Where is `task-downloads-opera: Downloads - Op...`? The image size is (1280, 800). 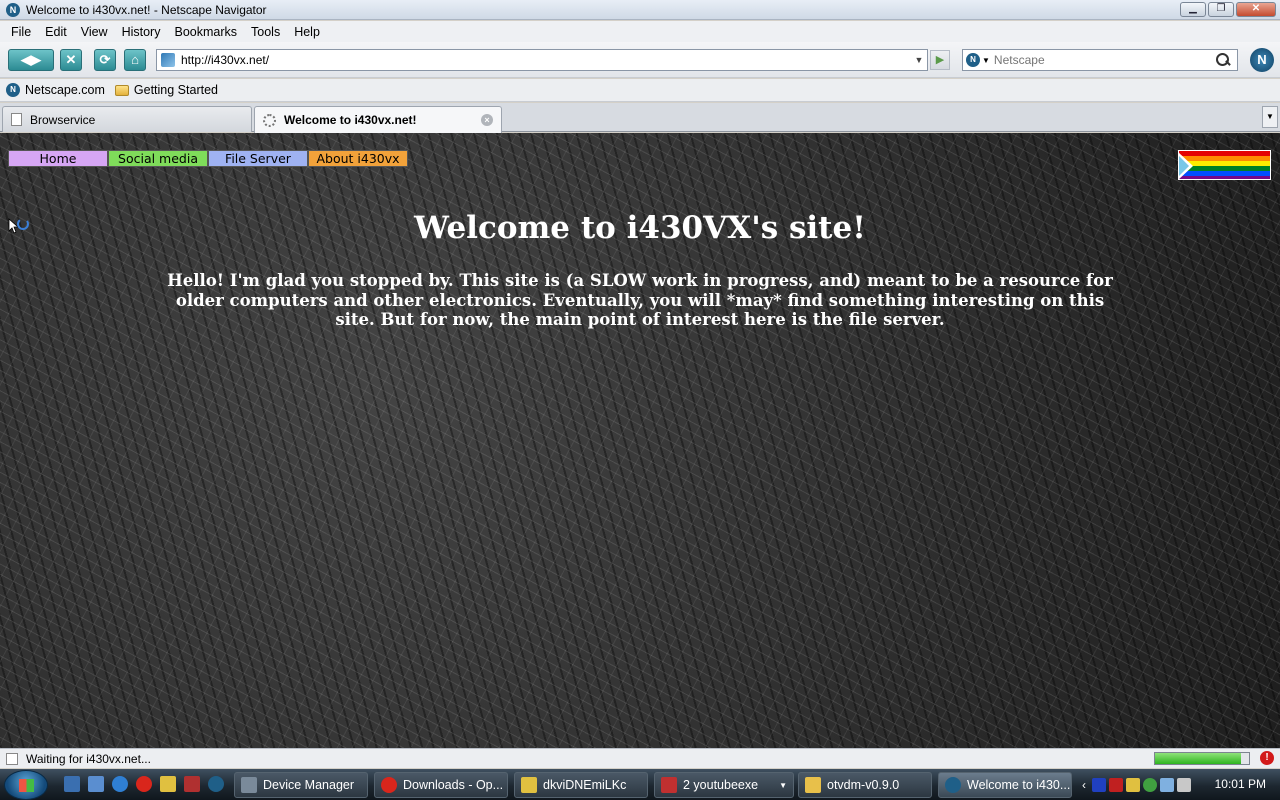 task-downloads-opera: Downloads - Op... is located at coordinates (441, 785).